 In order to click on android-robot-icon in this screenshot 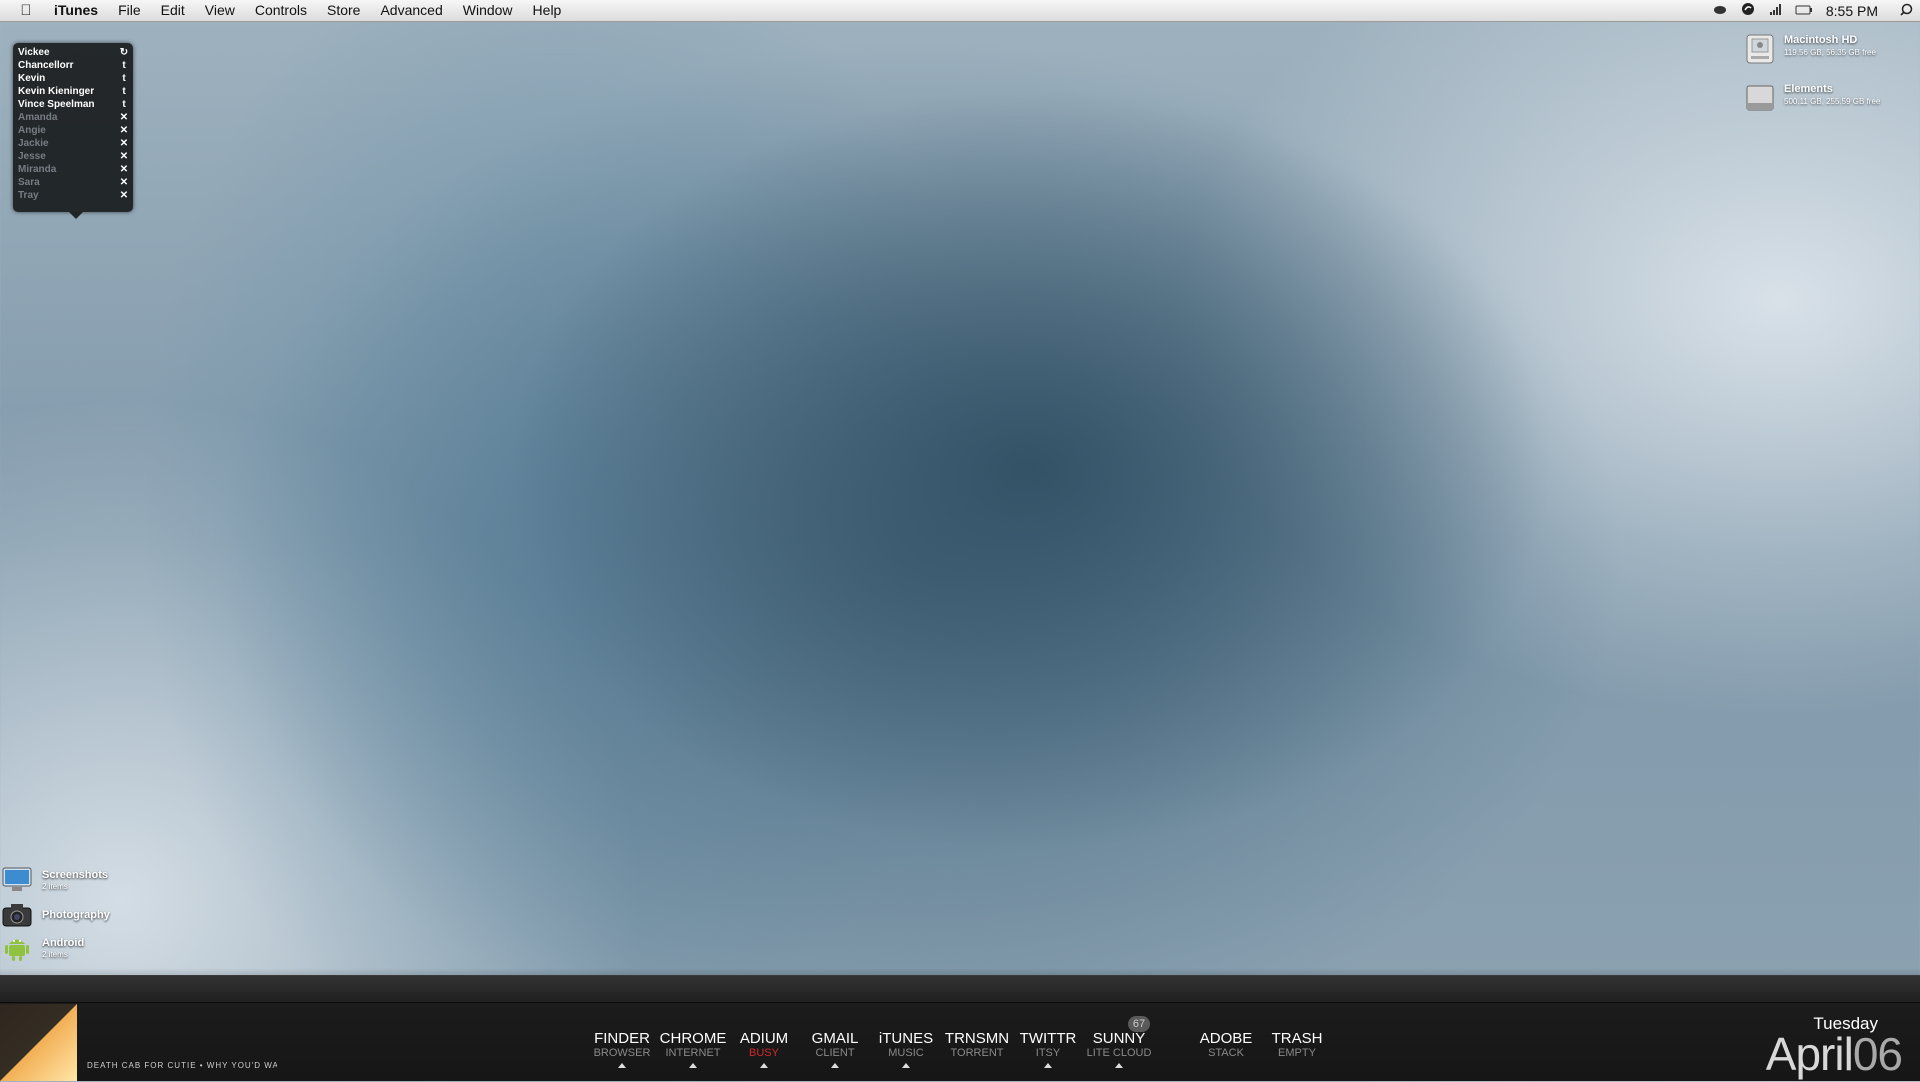, I will do `click(17, 948)`.